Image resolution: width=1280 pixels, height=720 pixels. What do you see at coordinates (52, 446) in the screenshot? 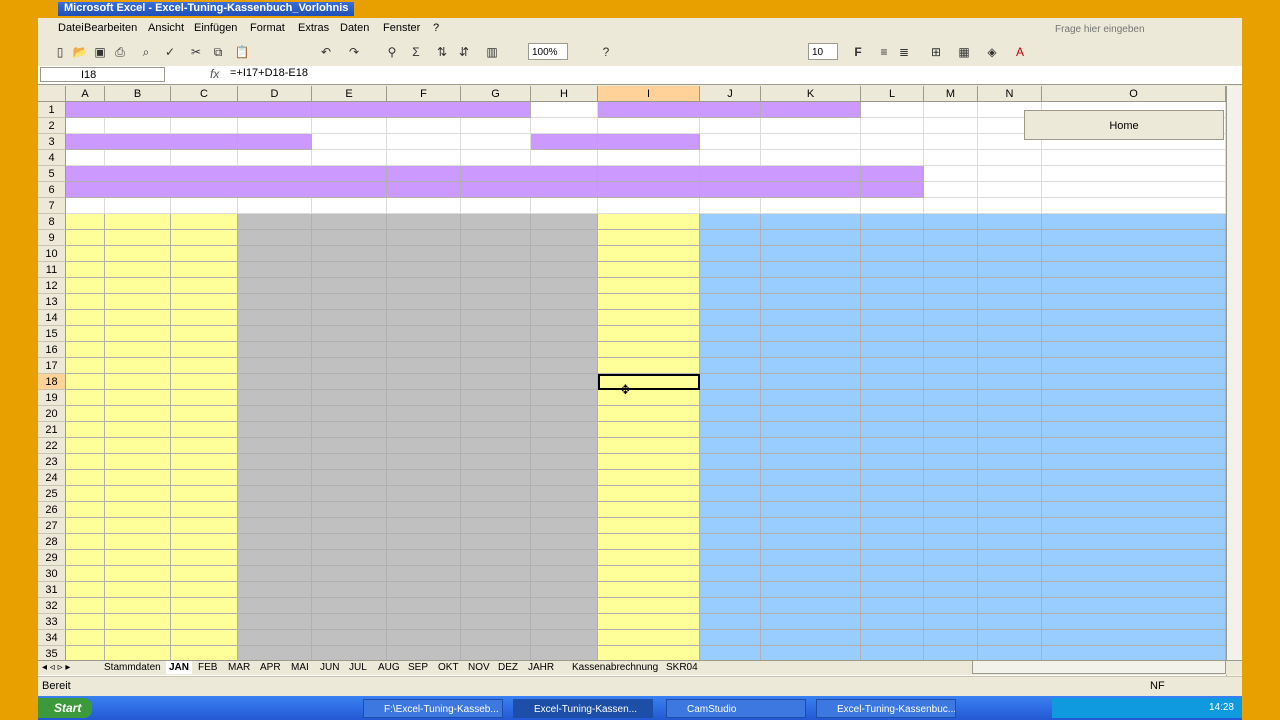
I see `row-header: 22` at bounding box center [52, 446].